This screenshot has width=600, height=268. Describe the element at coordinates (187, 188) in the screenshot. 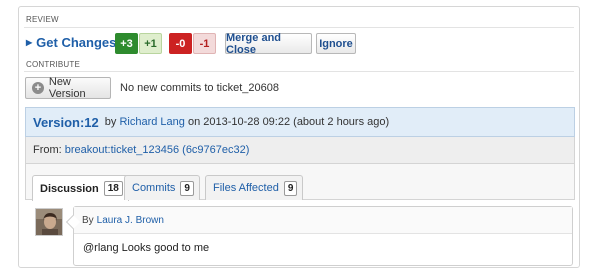

I see `tab-commits-count: 9` at that location.